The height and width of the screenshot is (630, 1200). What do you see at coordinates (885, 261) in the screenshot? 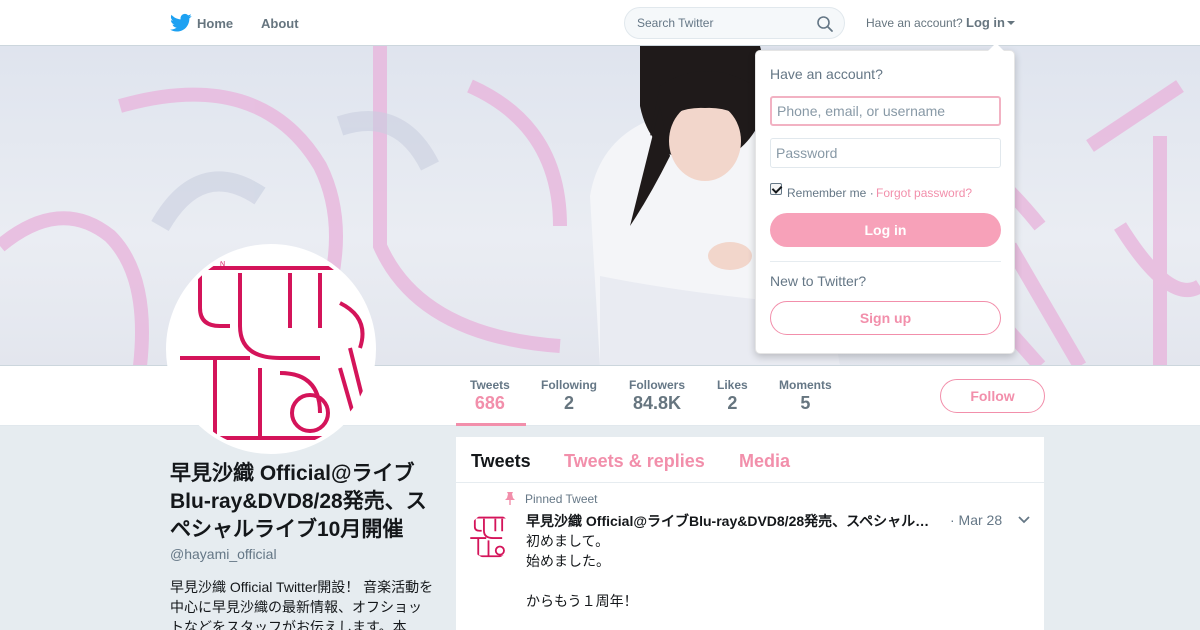
I see `divider` at bounding box center [885, 261].